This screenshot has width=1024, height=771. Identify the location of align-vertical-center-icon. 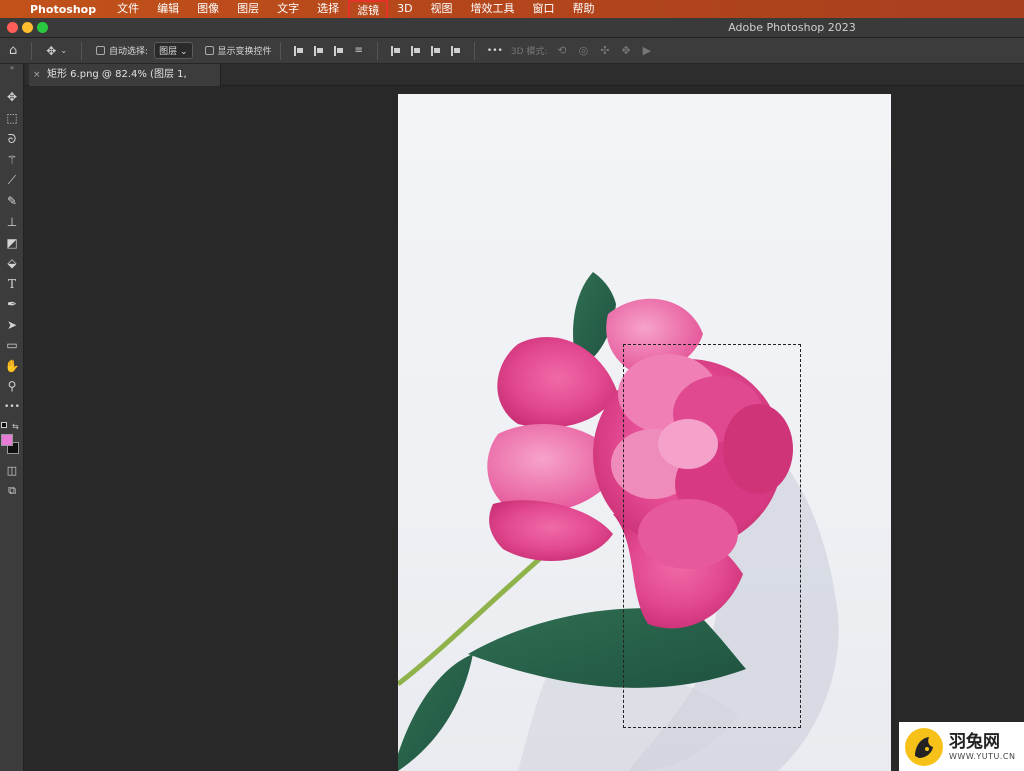
(415, 50).